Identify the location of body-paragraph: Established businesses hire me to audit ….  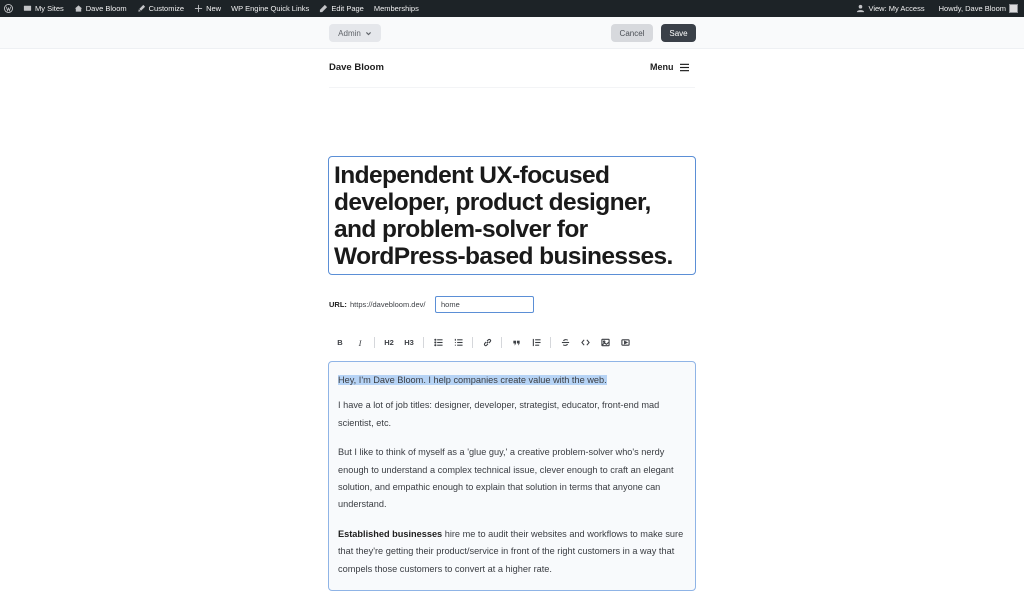
(511, 552).